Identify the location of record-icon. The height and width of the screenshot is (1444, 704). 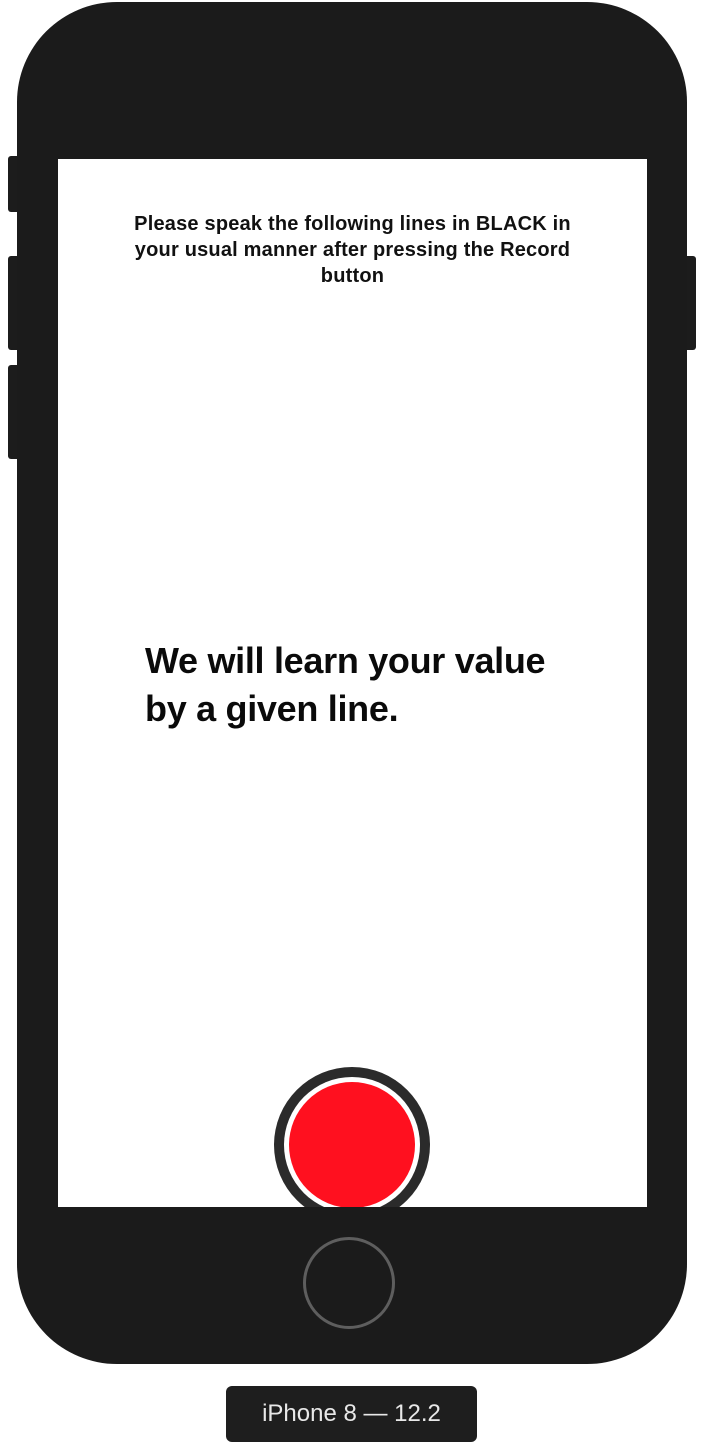
(352, 1144).